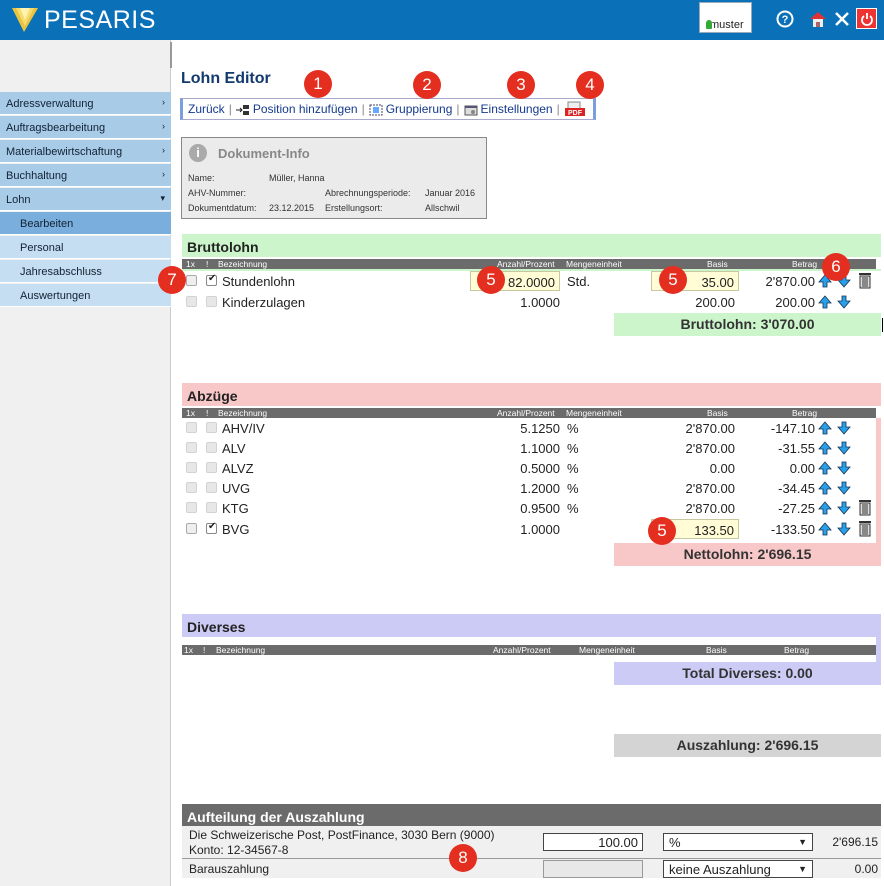 This screenshot has width=884, height=886. I want to click on position-name: AHV/IV, so click(243, 428).